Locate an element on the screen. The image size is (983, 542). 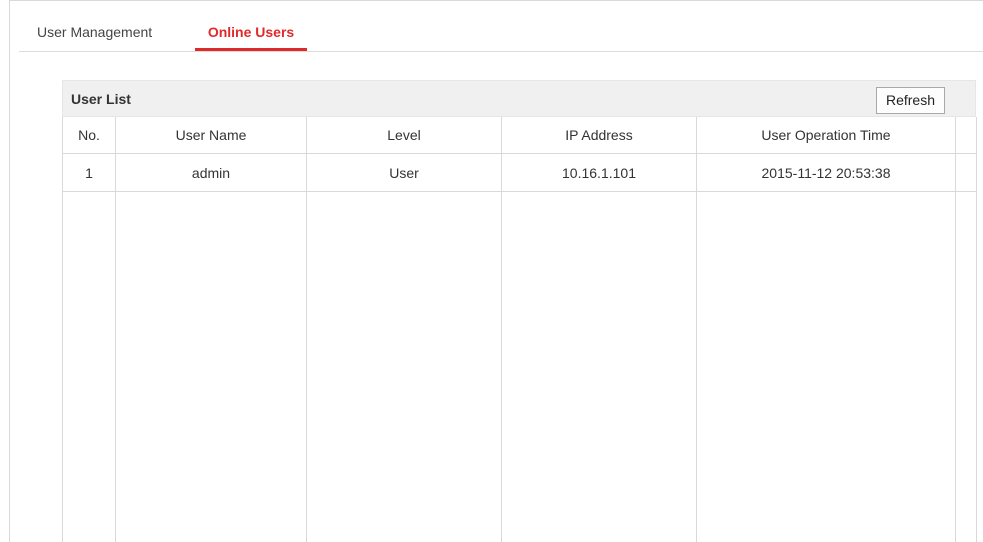
user-list-title: User List is located at coordinates (101, 99).